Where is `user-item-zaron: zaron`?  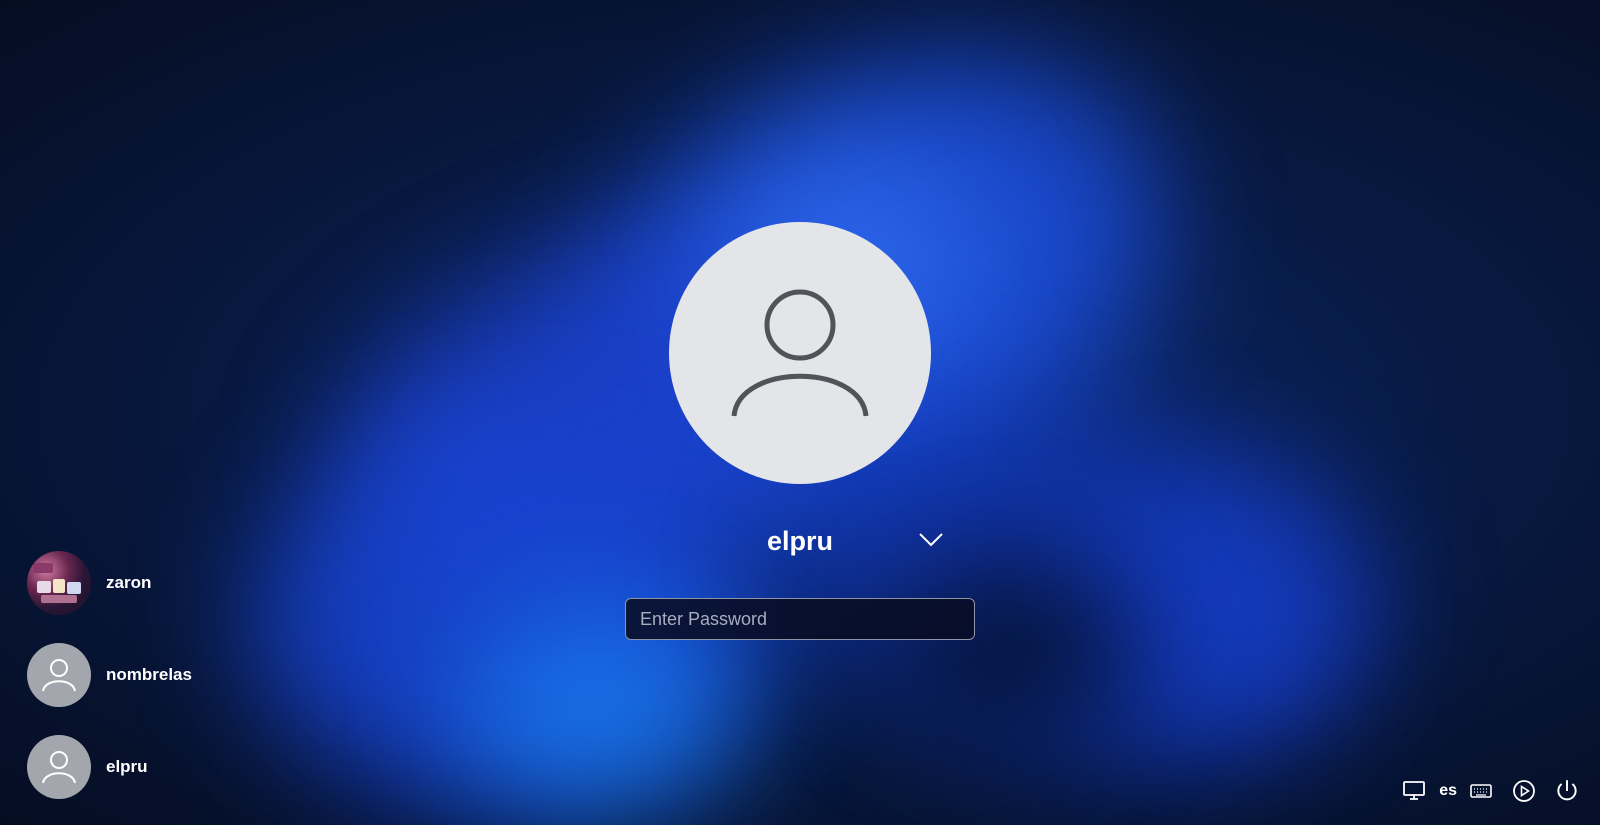
user-item-zaron: zaron is located at coordinates (109, 583).